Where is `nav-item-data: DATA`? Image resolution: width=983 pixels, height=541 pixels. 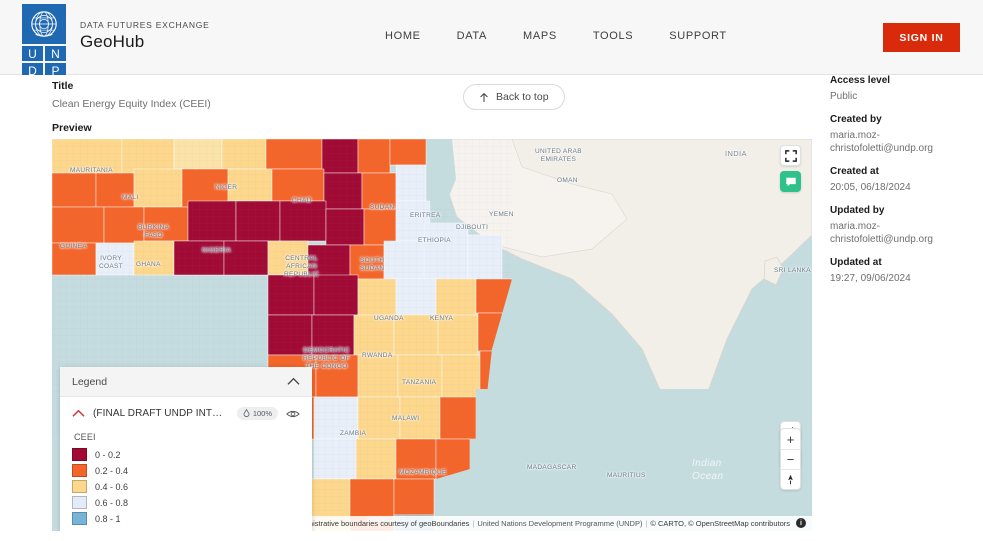
nav-item-data: DATA is located at coordinates (472, 36).